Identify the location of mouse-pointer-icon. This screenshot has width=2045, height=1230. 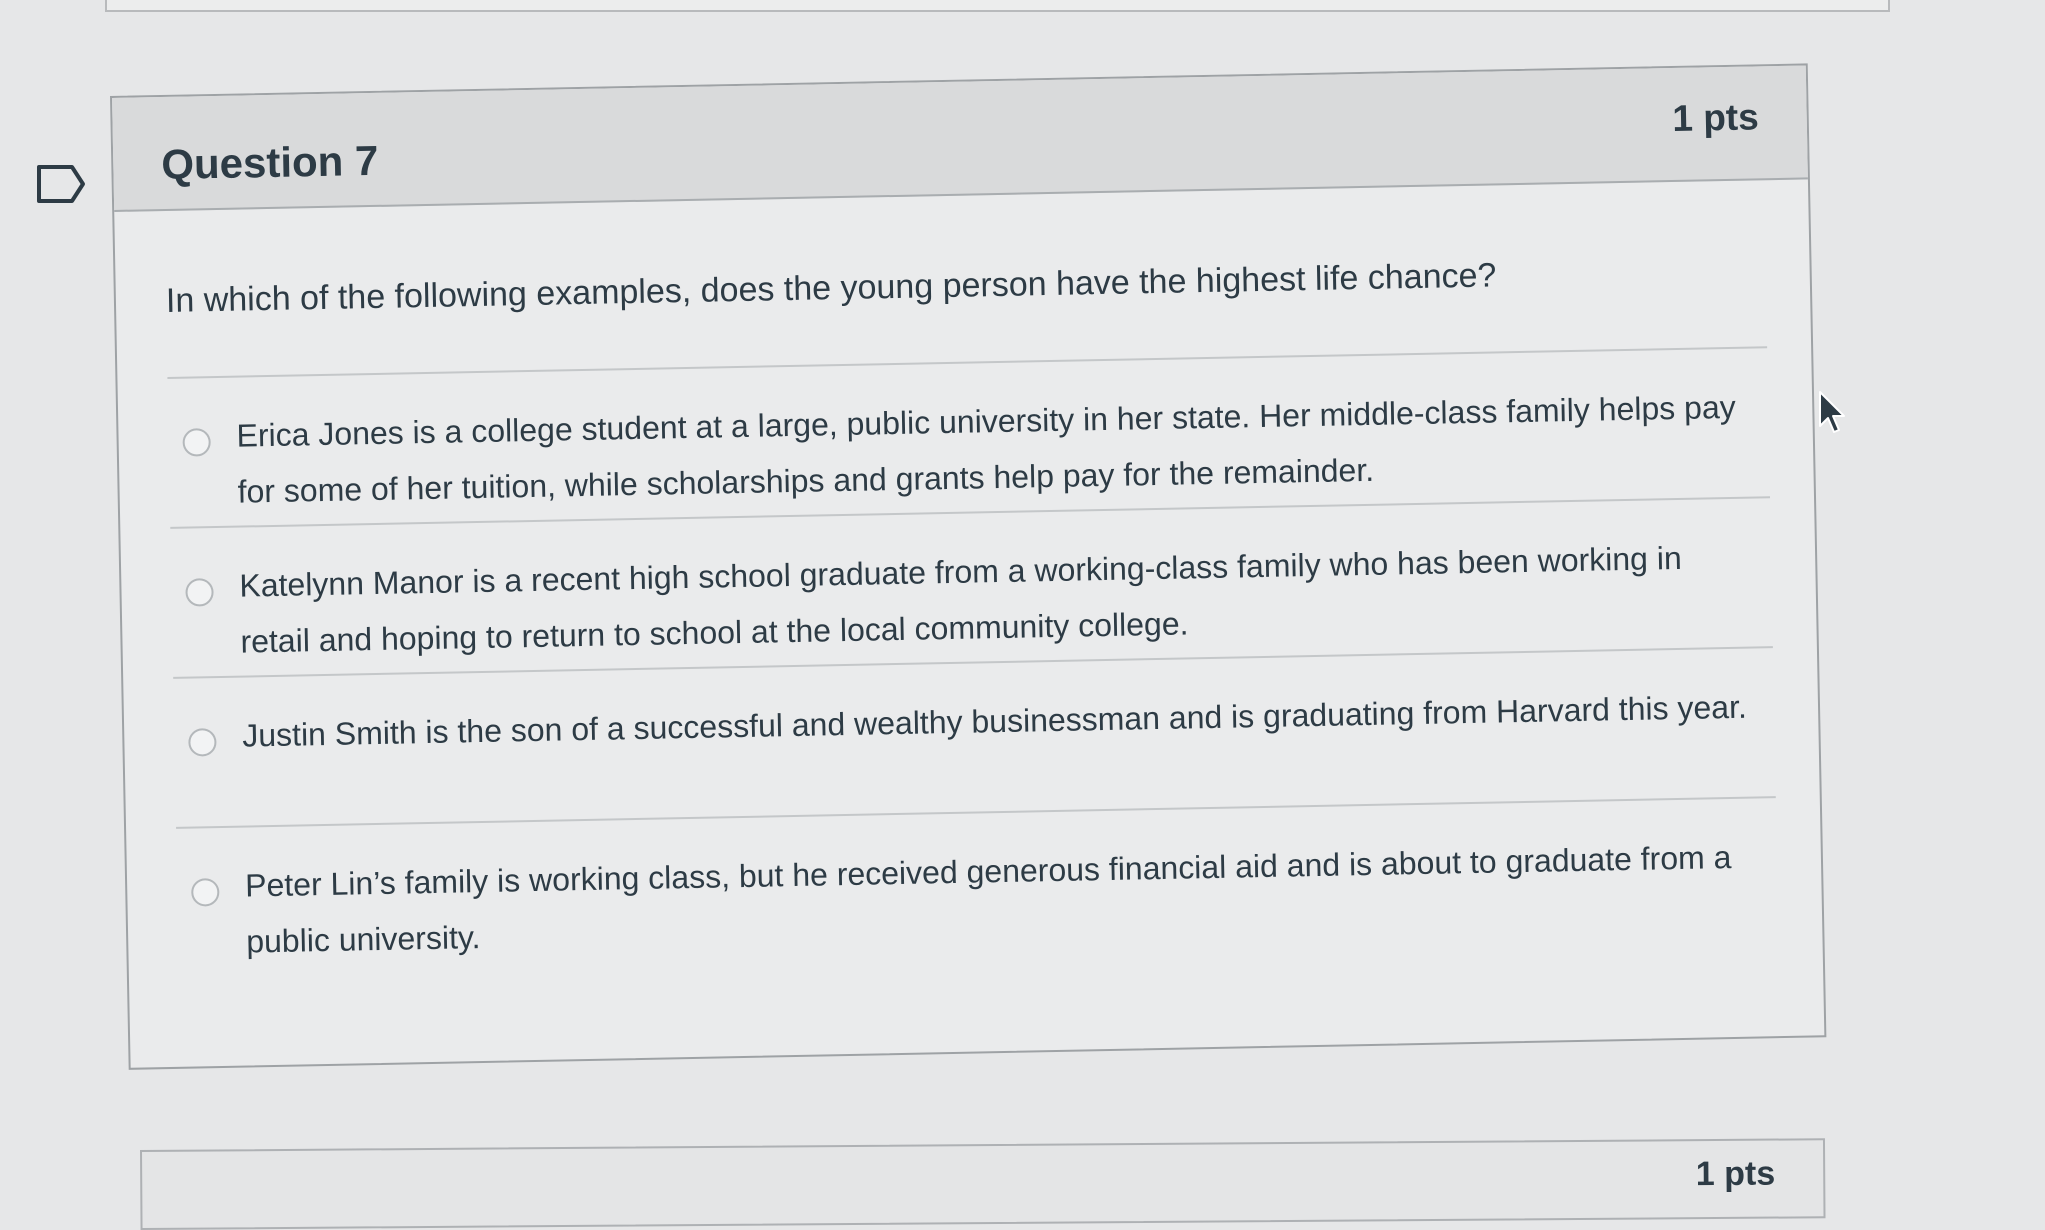
(1832, 412).